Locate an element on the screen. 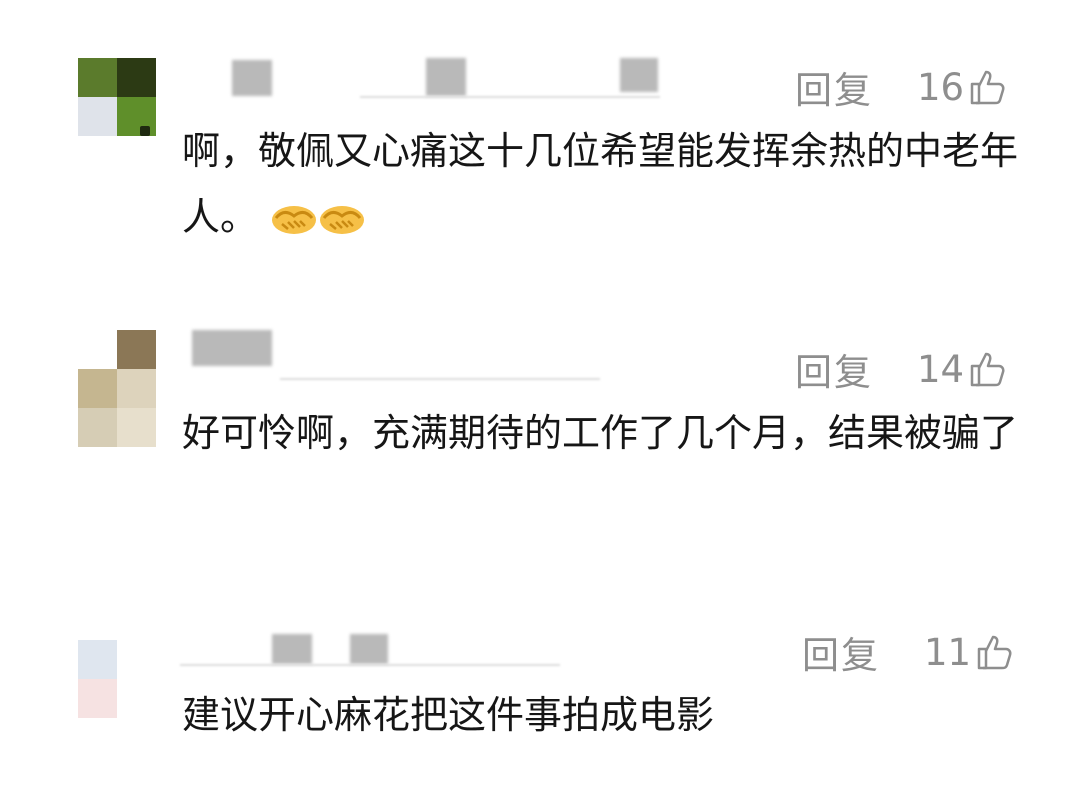 This screenshot has height=805, width=1080. reply-button: 回复 is located at coordinates (841, 652).